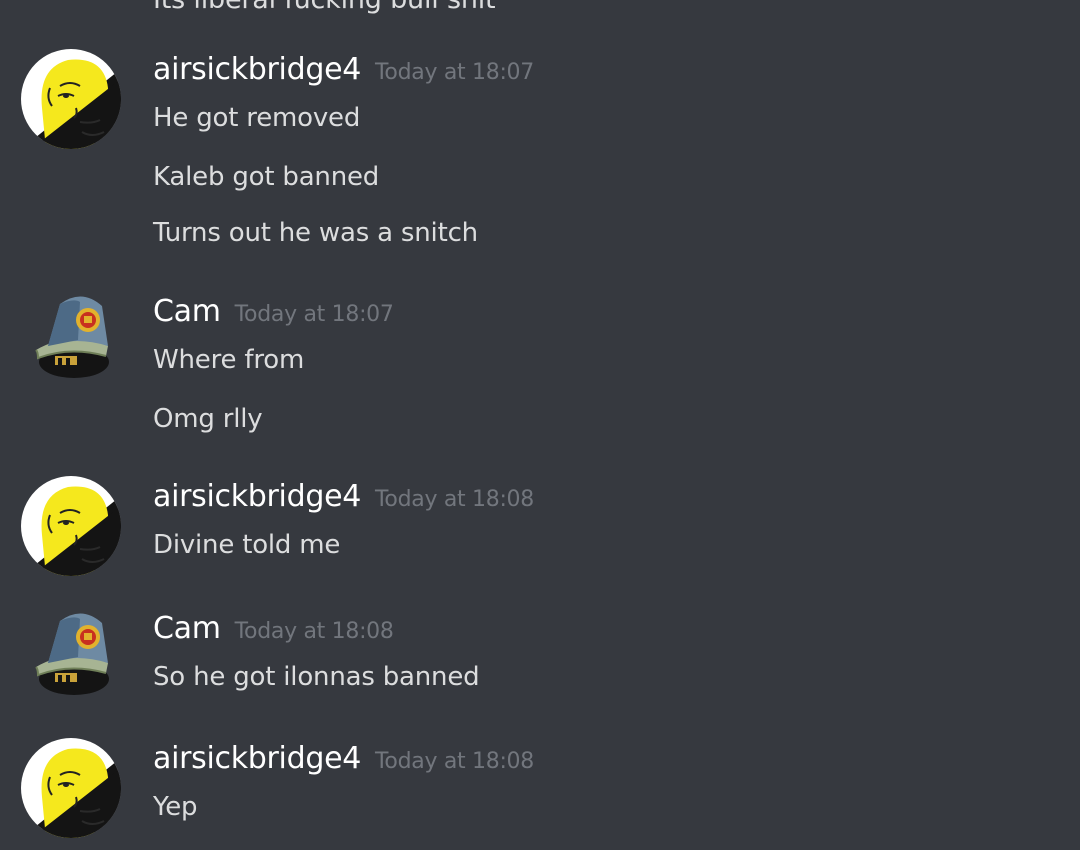 Image resolution: width=1080 pixels, height=850 pixels. What do you see at coordinates (175, 807) in the screenshot?
I see `message-text: Yep` at bounding box center [175, 807].